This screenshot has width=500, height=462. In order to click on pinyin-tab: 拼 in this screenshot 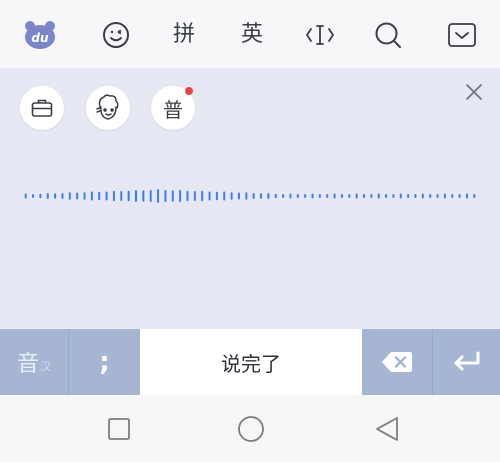, I will do `click(184, 35)`.